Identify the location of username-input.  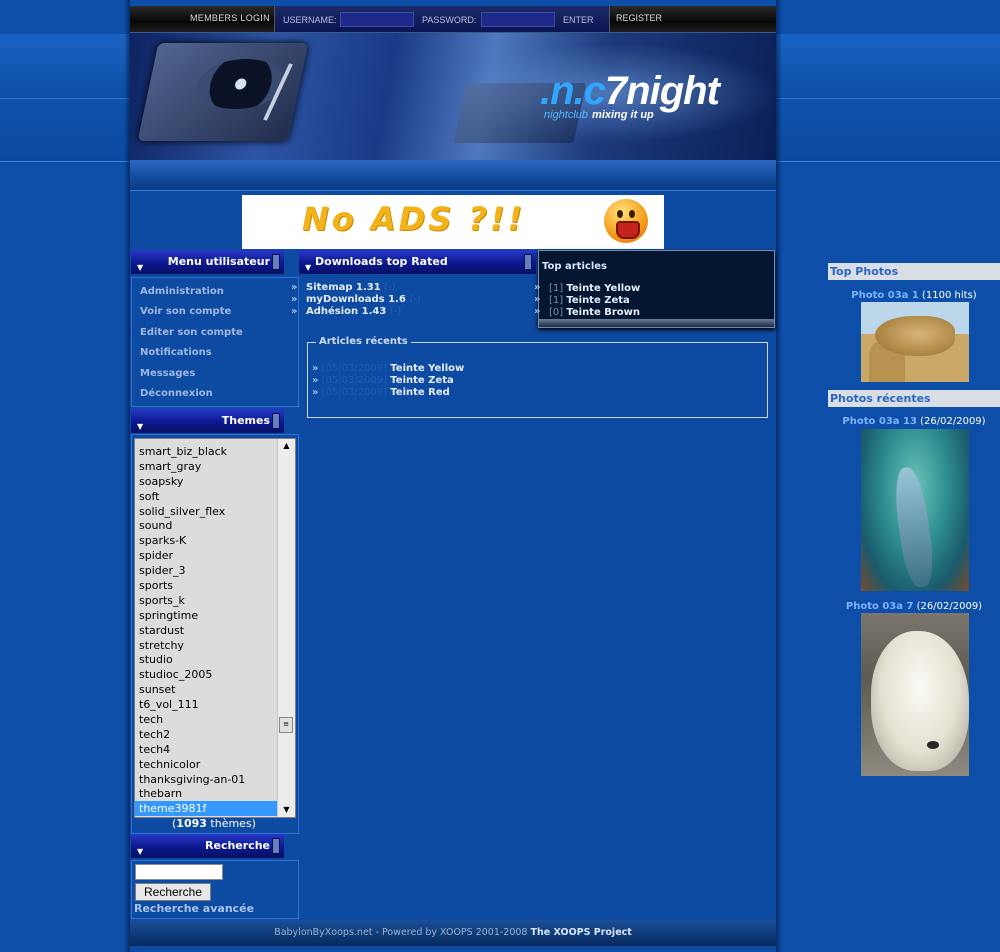
(377, 19).